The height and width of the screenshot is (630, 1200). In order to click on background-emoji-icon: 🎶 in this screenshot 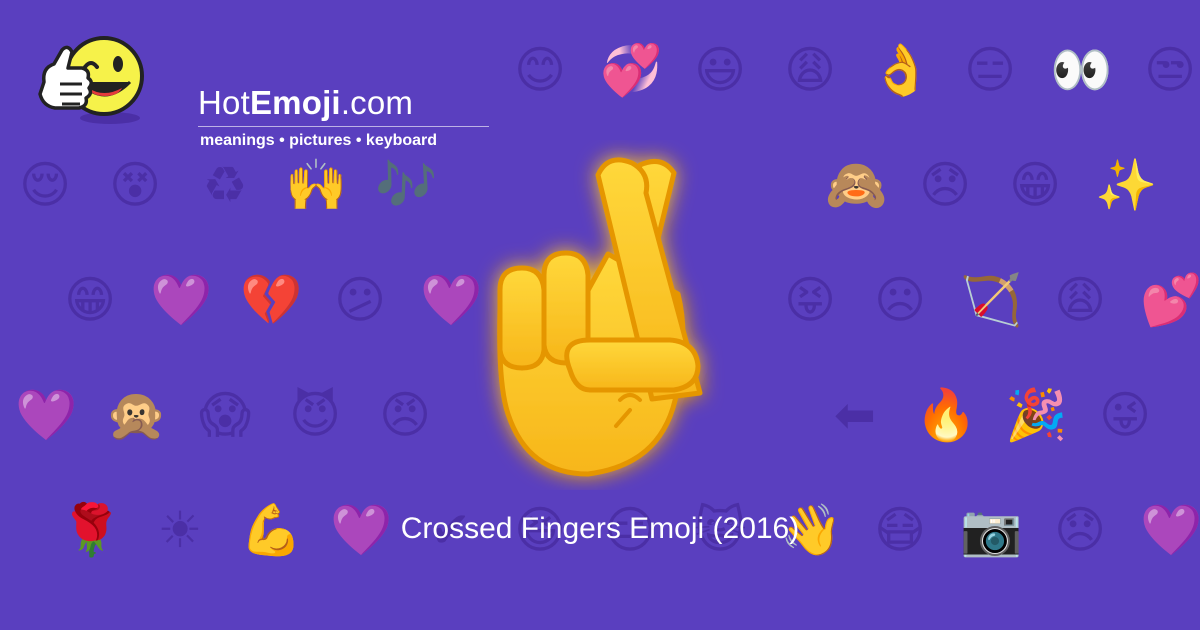, I will do `click(406, 185)`.